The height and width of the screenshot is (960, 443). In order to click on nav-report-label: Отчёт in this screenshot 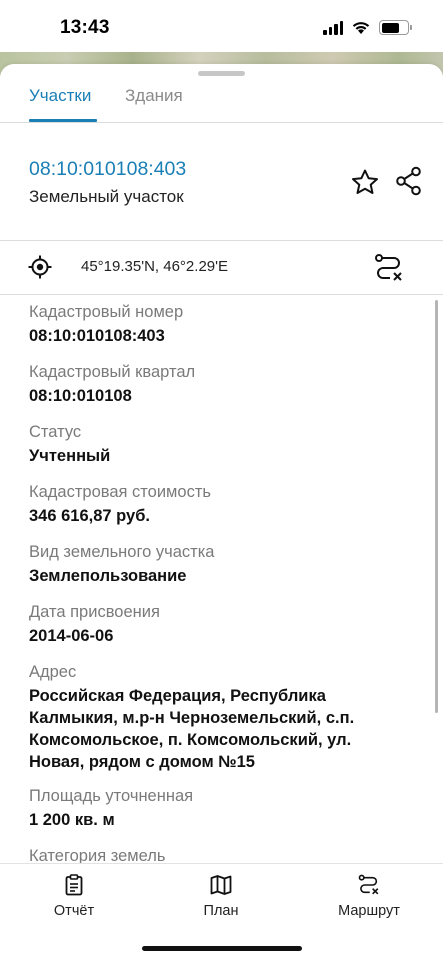, I will do `click(74, 911)`.